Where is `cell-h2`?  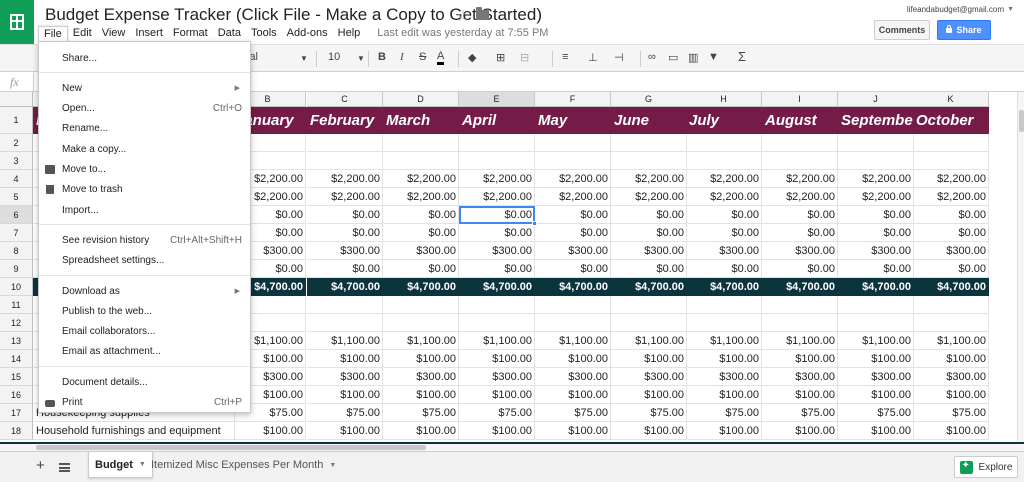 cell-h2 is located at coordinates (724, 143).